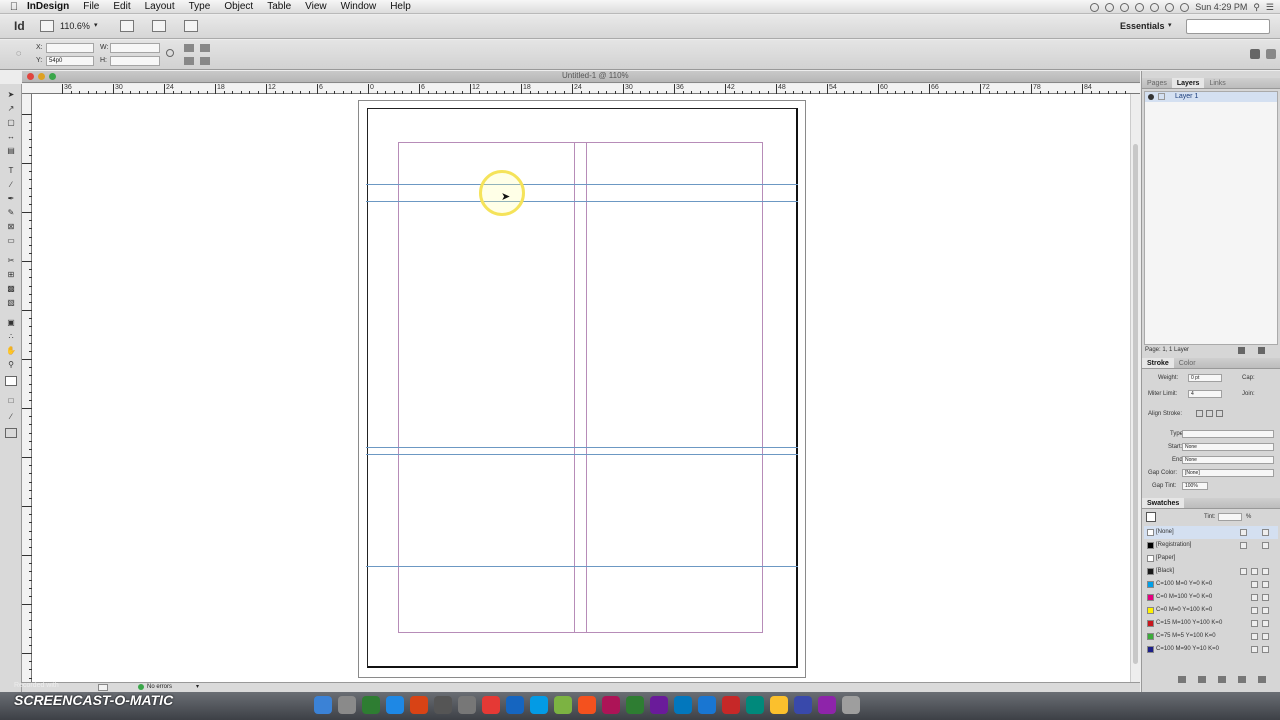  Describe the element at coordinates (170, 53) in the screenshot. I see `constrain-proportions-icon` at that location.